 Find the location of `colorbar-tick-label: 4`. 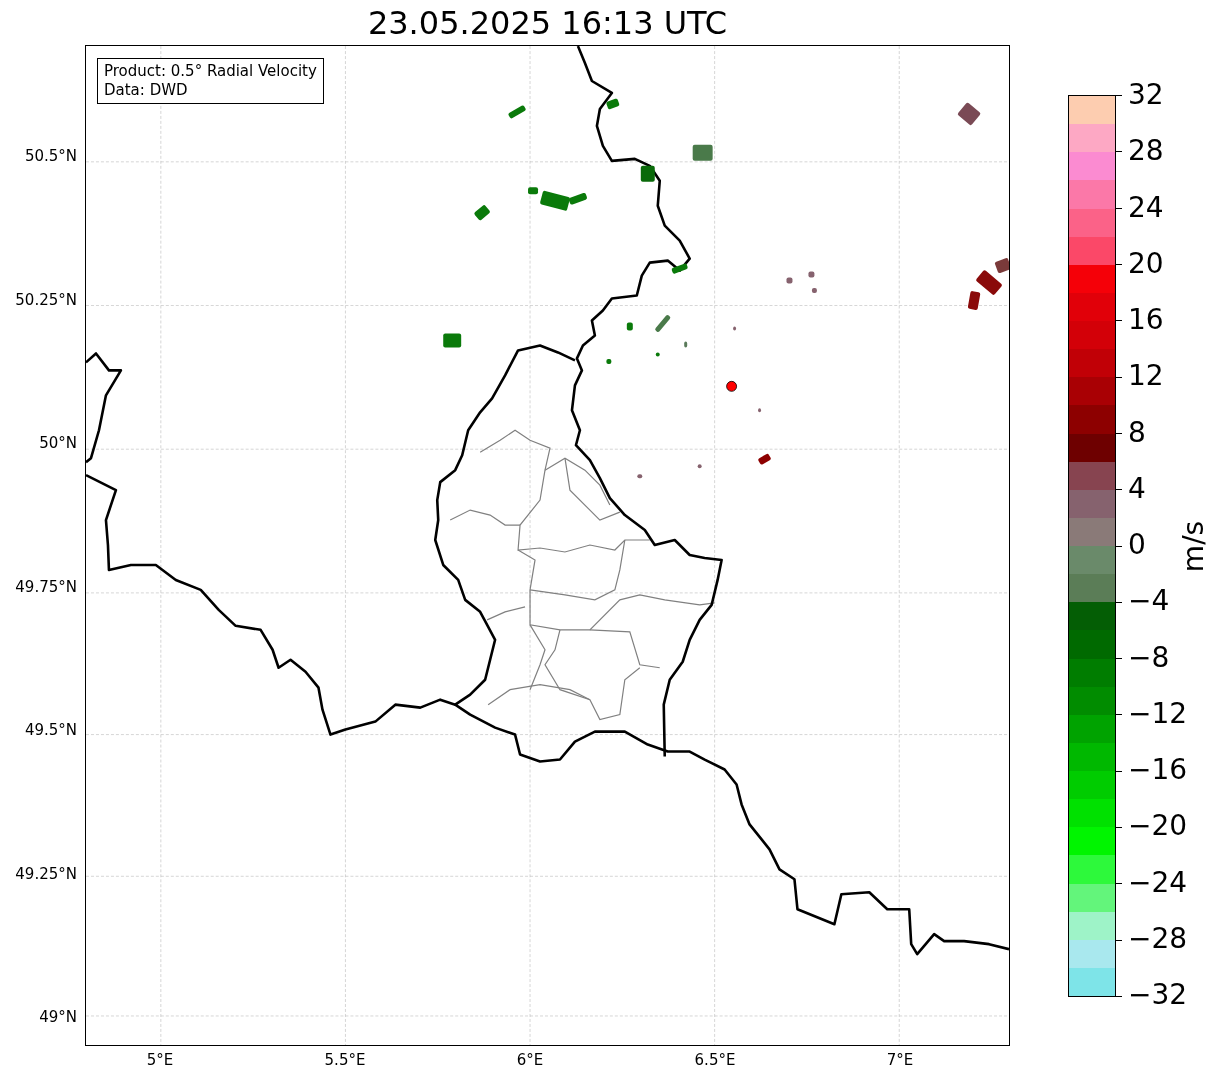

colorbar-tick-label: 4 is located at coordinates (1137, 488).